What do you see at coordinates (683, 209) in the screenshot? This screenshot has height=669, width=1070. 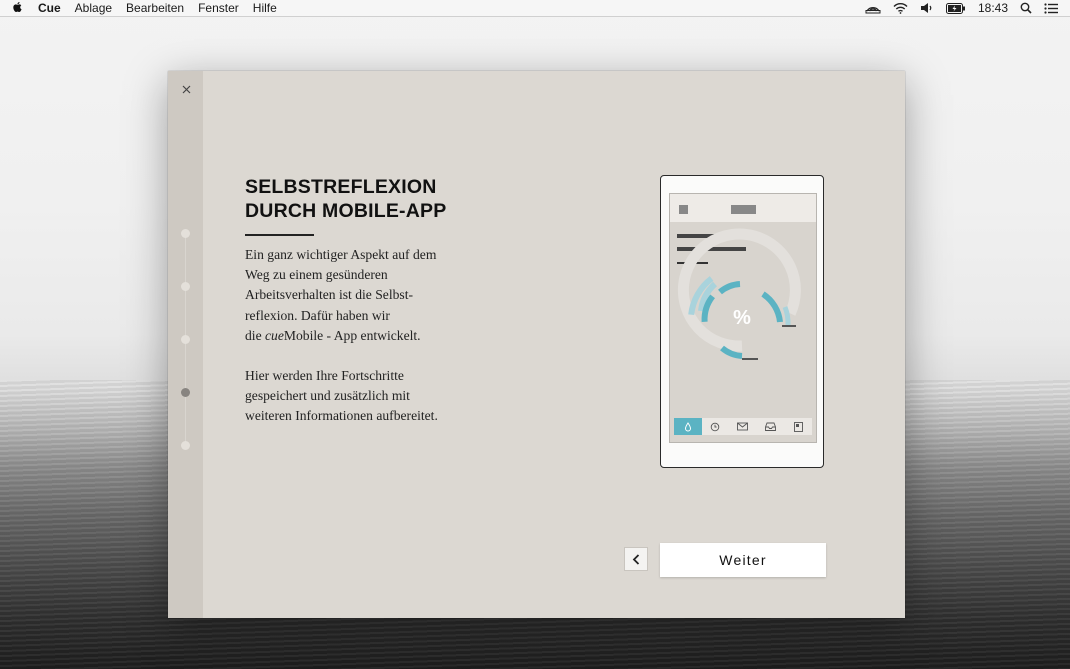 I see `screen-header-icon` at bounding box center [683, 209].